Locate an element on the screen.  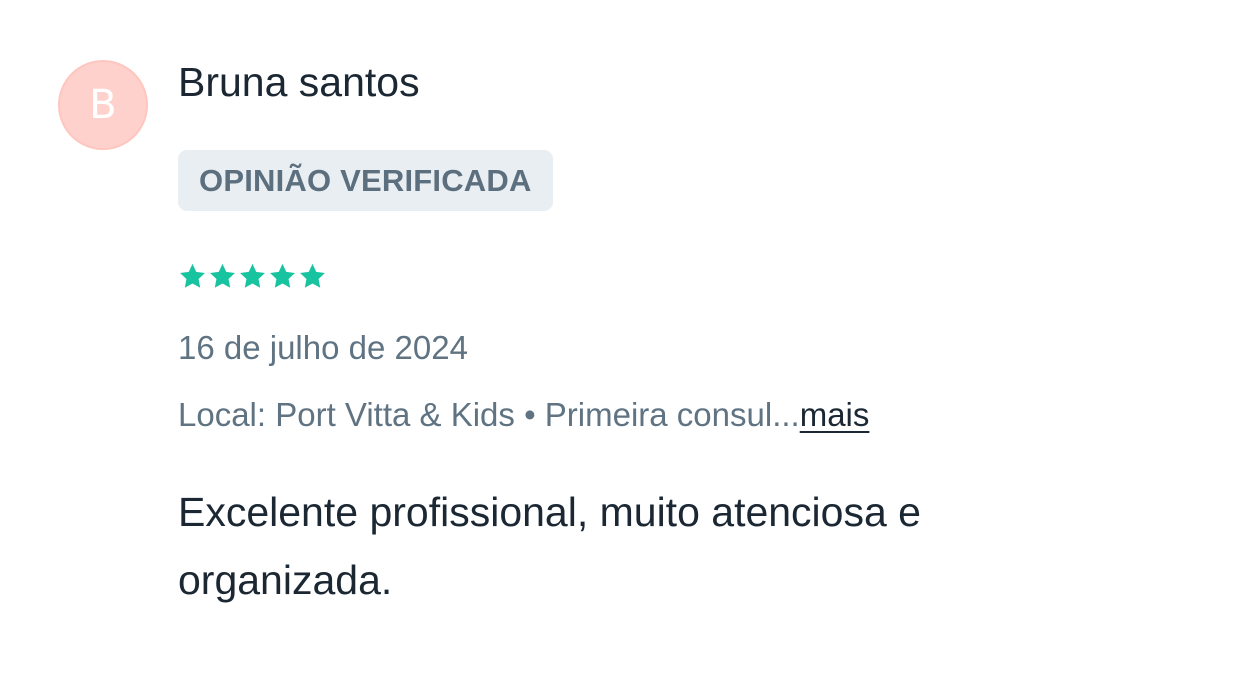
star-rating is located at coordinates (252, 276).